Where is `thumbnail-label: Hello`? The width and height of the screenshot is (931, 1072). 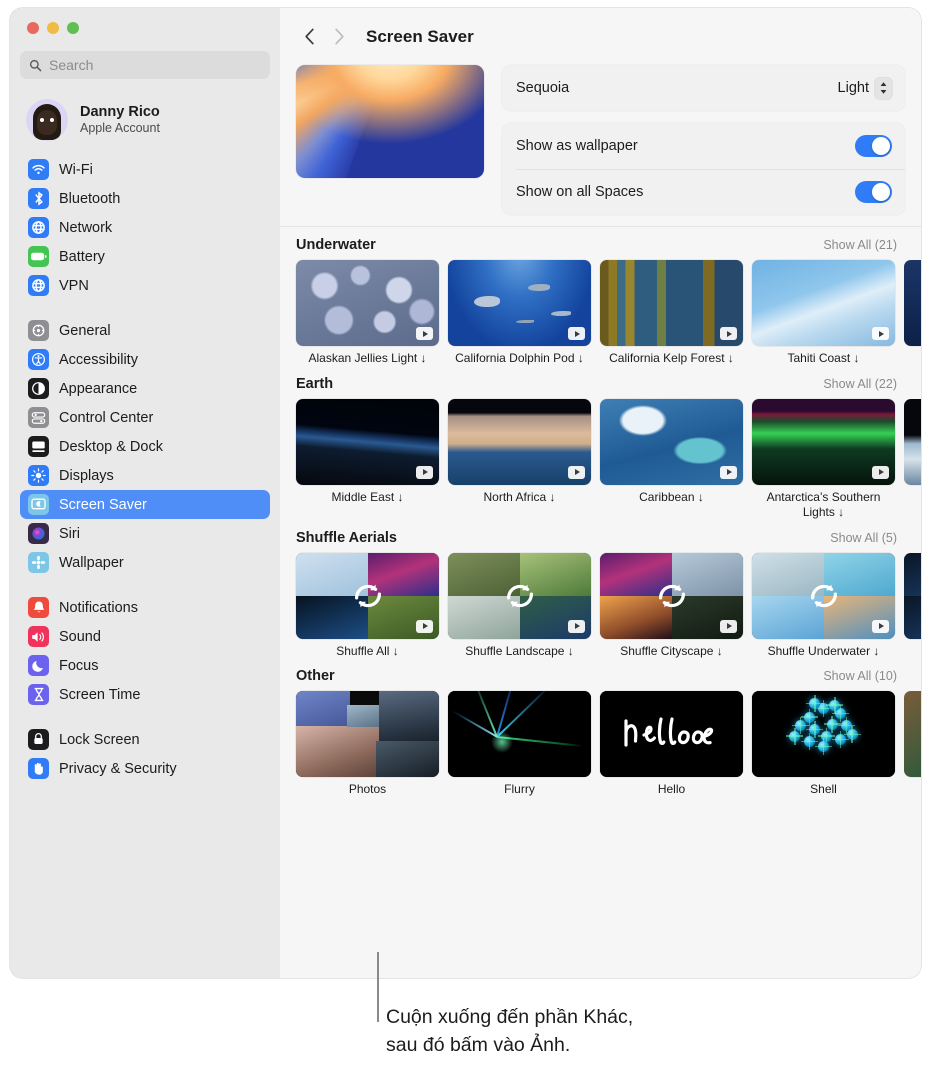 thumbnail-label: Hello is located at coordinates (671, 789).